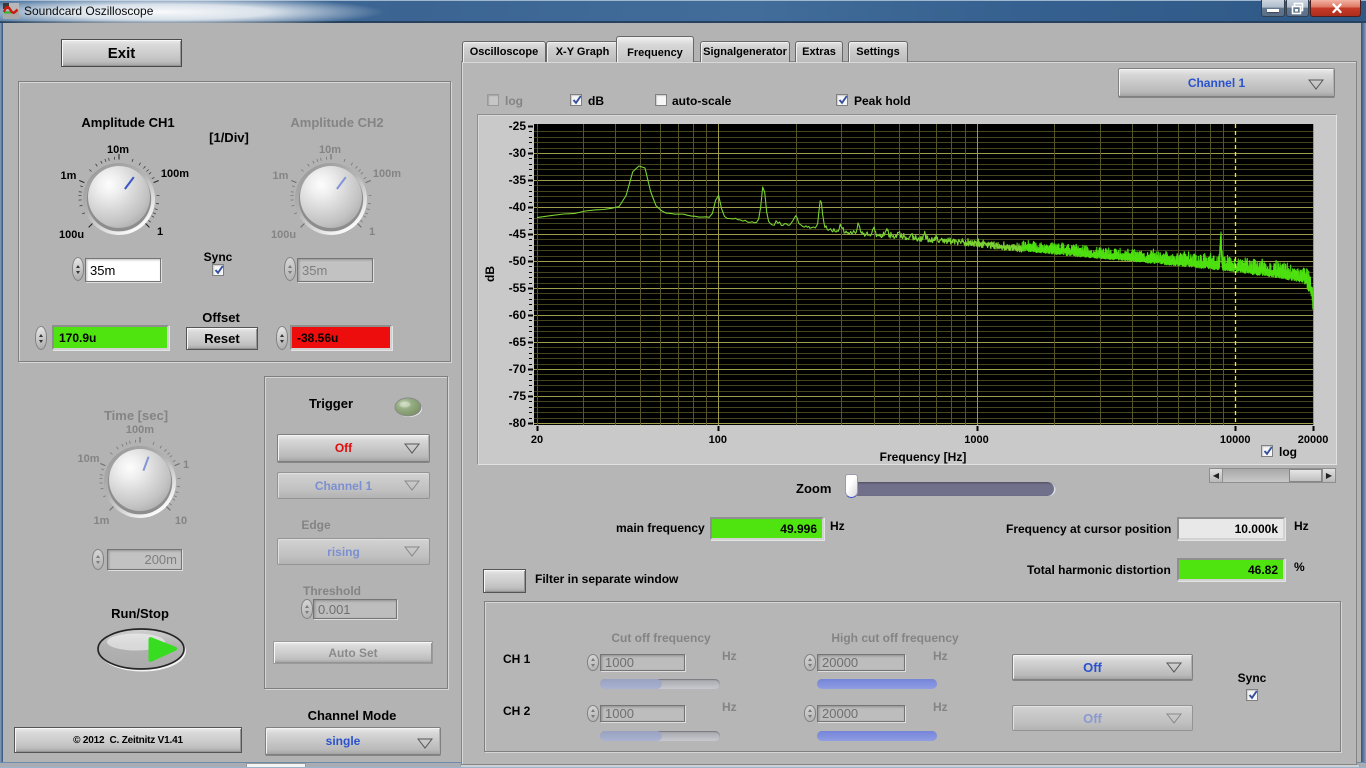 This screenshot has width=1366, height=768. I want to click on svg-text: -50, so click(518, 261).